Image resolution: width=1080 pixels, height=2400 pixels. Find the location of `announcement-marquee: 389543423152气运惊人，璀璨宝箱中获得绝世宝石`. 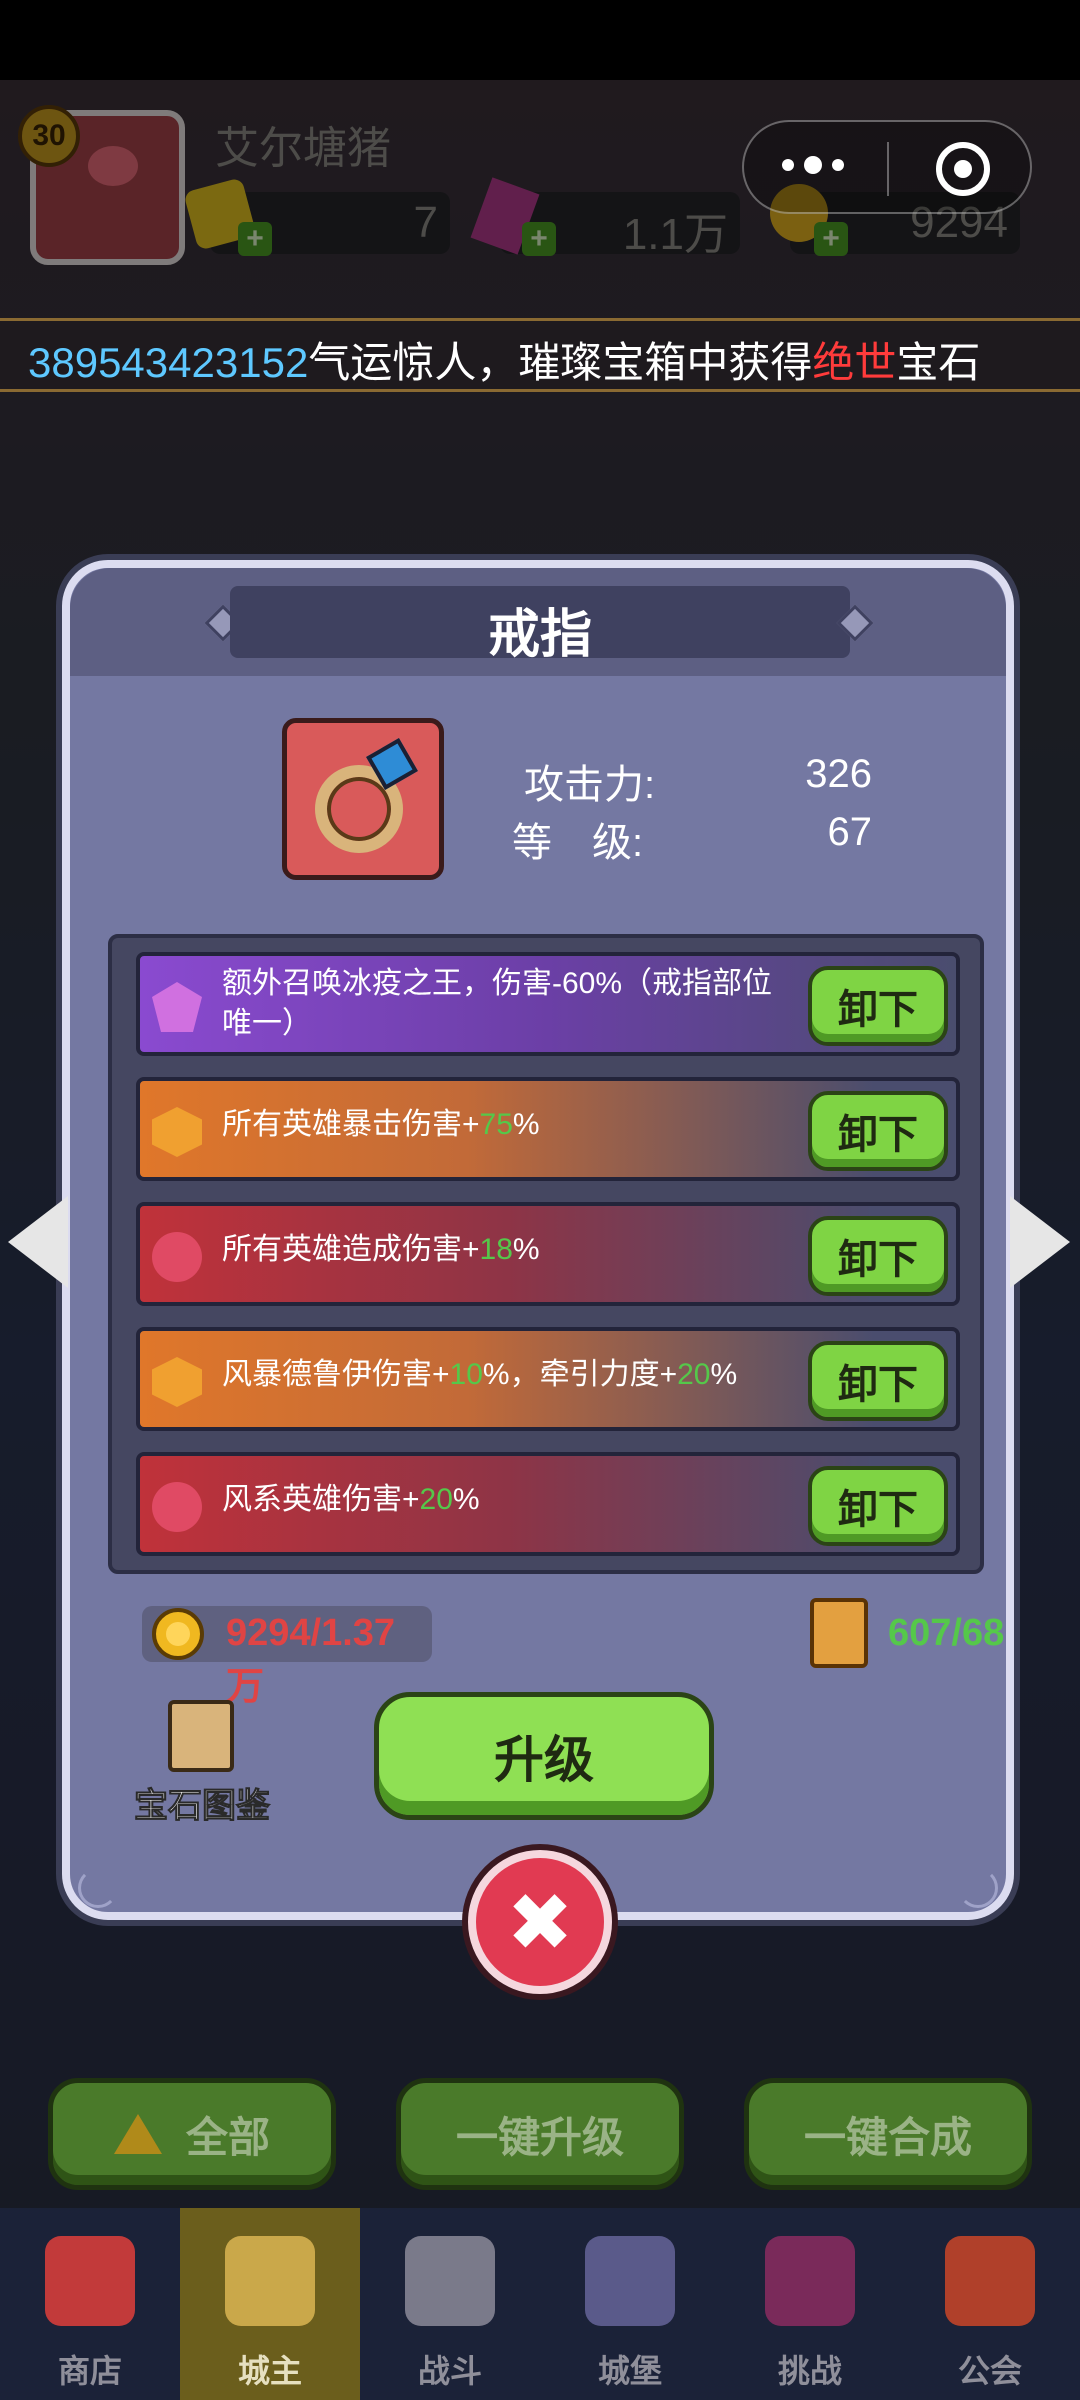

announcement-marquee: 389543423152气运惊人，璀璨宝箱中获得绝世宝石 is located at coordinates (540, 355).